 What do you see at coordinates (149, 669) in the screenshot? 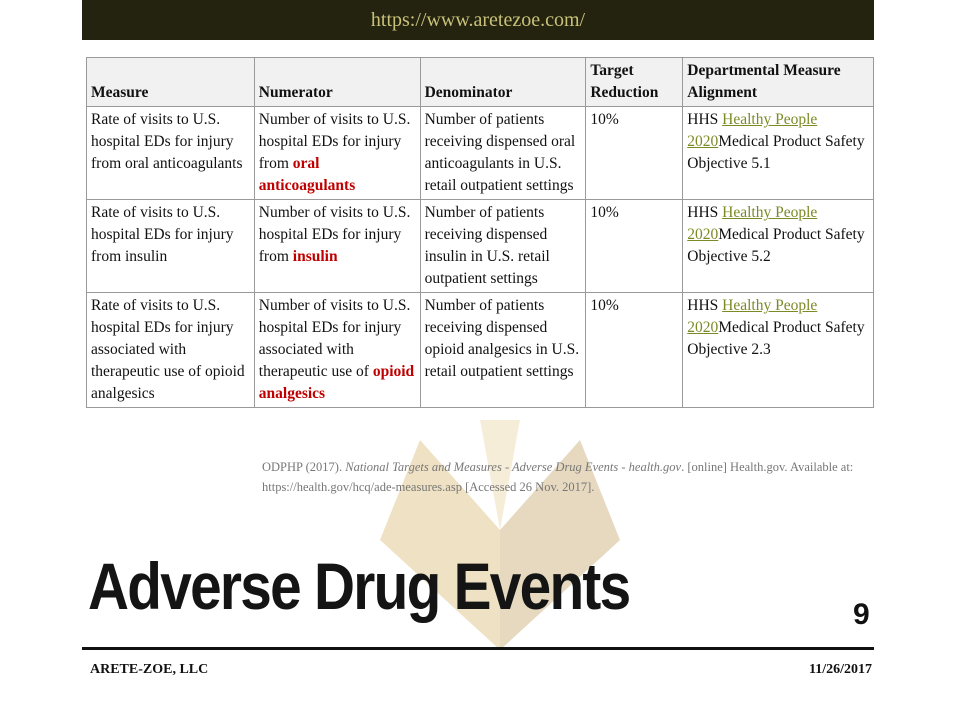
I see `footer-company: ARETE-ZOE, LLC` at bounding box center [149, 669].